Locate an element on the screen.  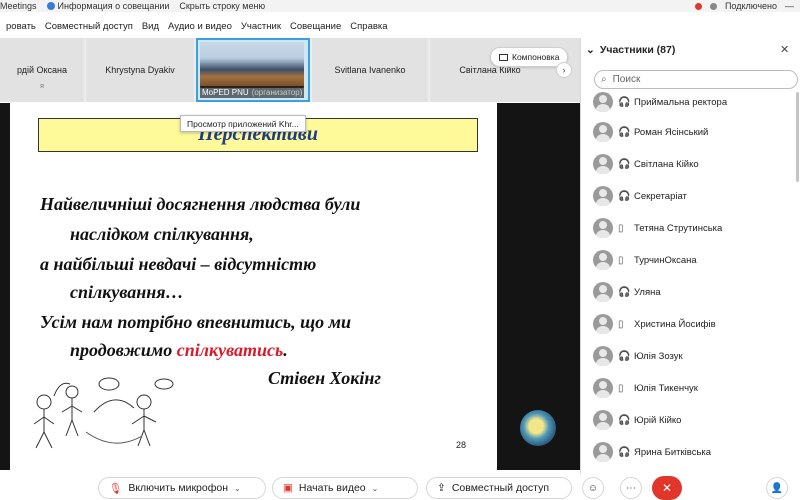
app-name: Meetings is located at coordinates (18, 6).